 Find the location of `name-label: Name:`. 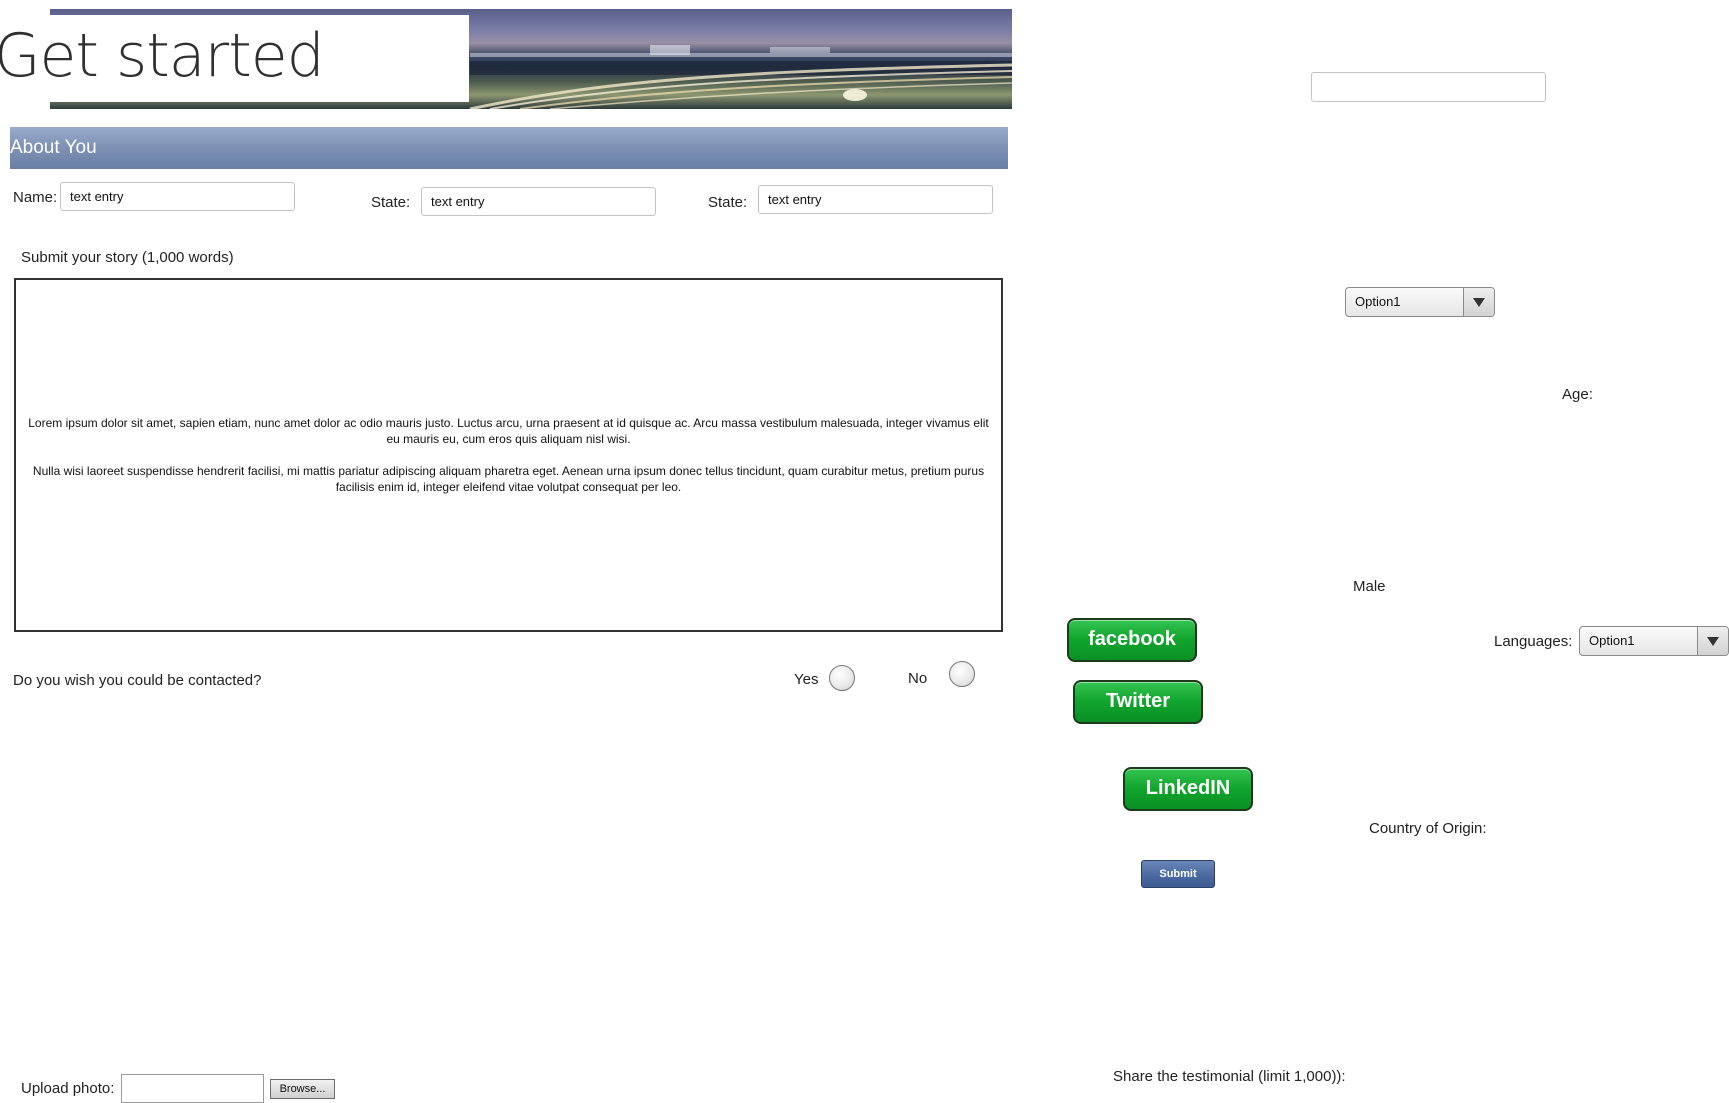

name-label: Name: is located at coordinates (35, 197).